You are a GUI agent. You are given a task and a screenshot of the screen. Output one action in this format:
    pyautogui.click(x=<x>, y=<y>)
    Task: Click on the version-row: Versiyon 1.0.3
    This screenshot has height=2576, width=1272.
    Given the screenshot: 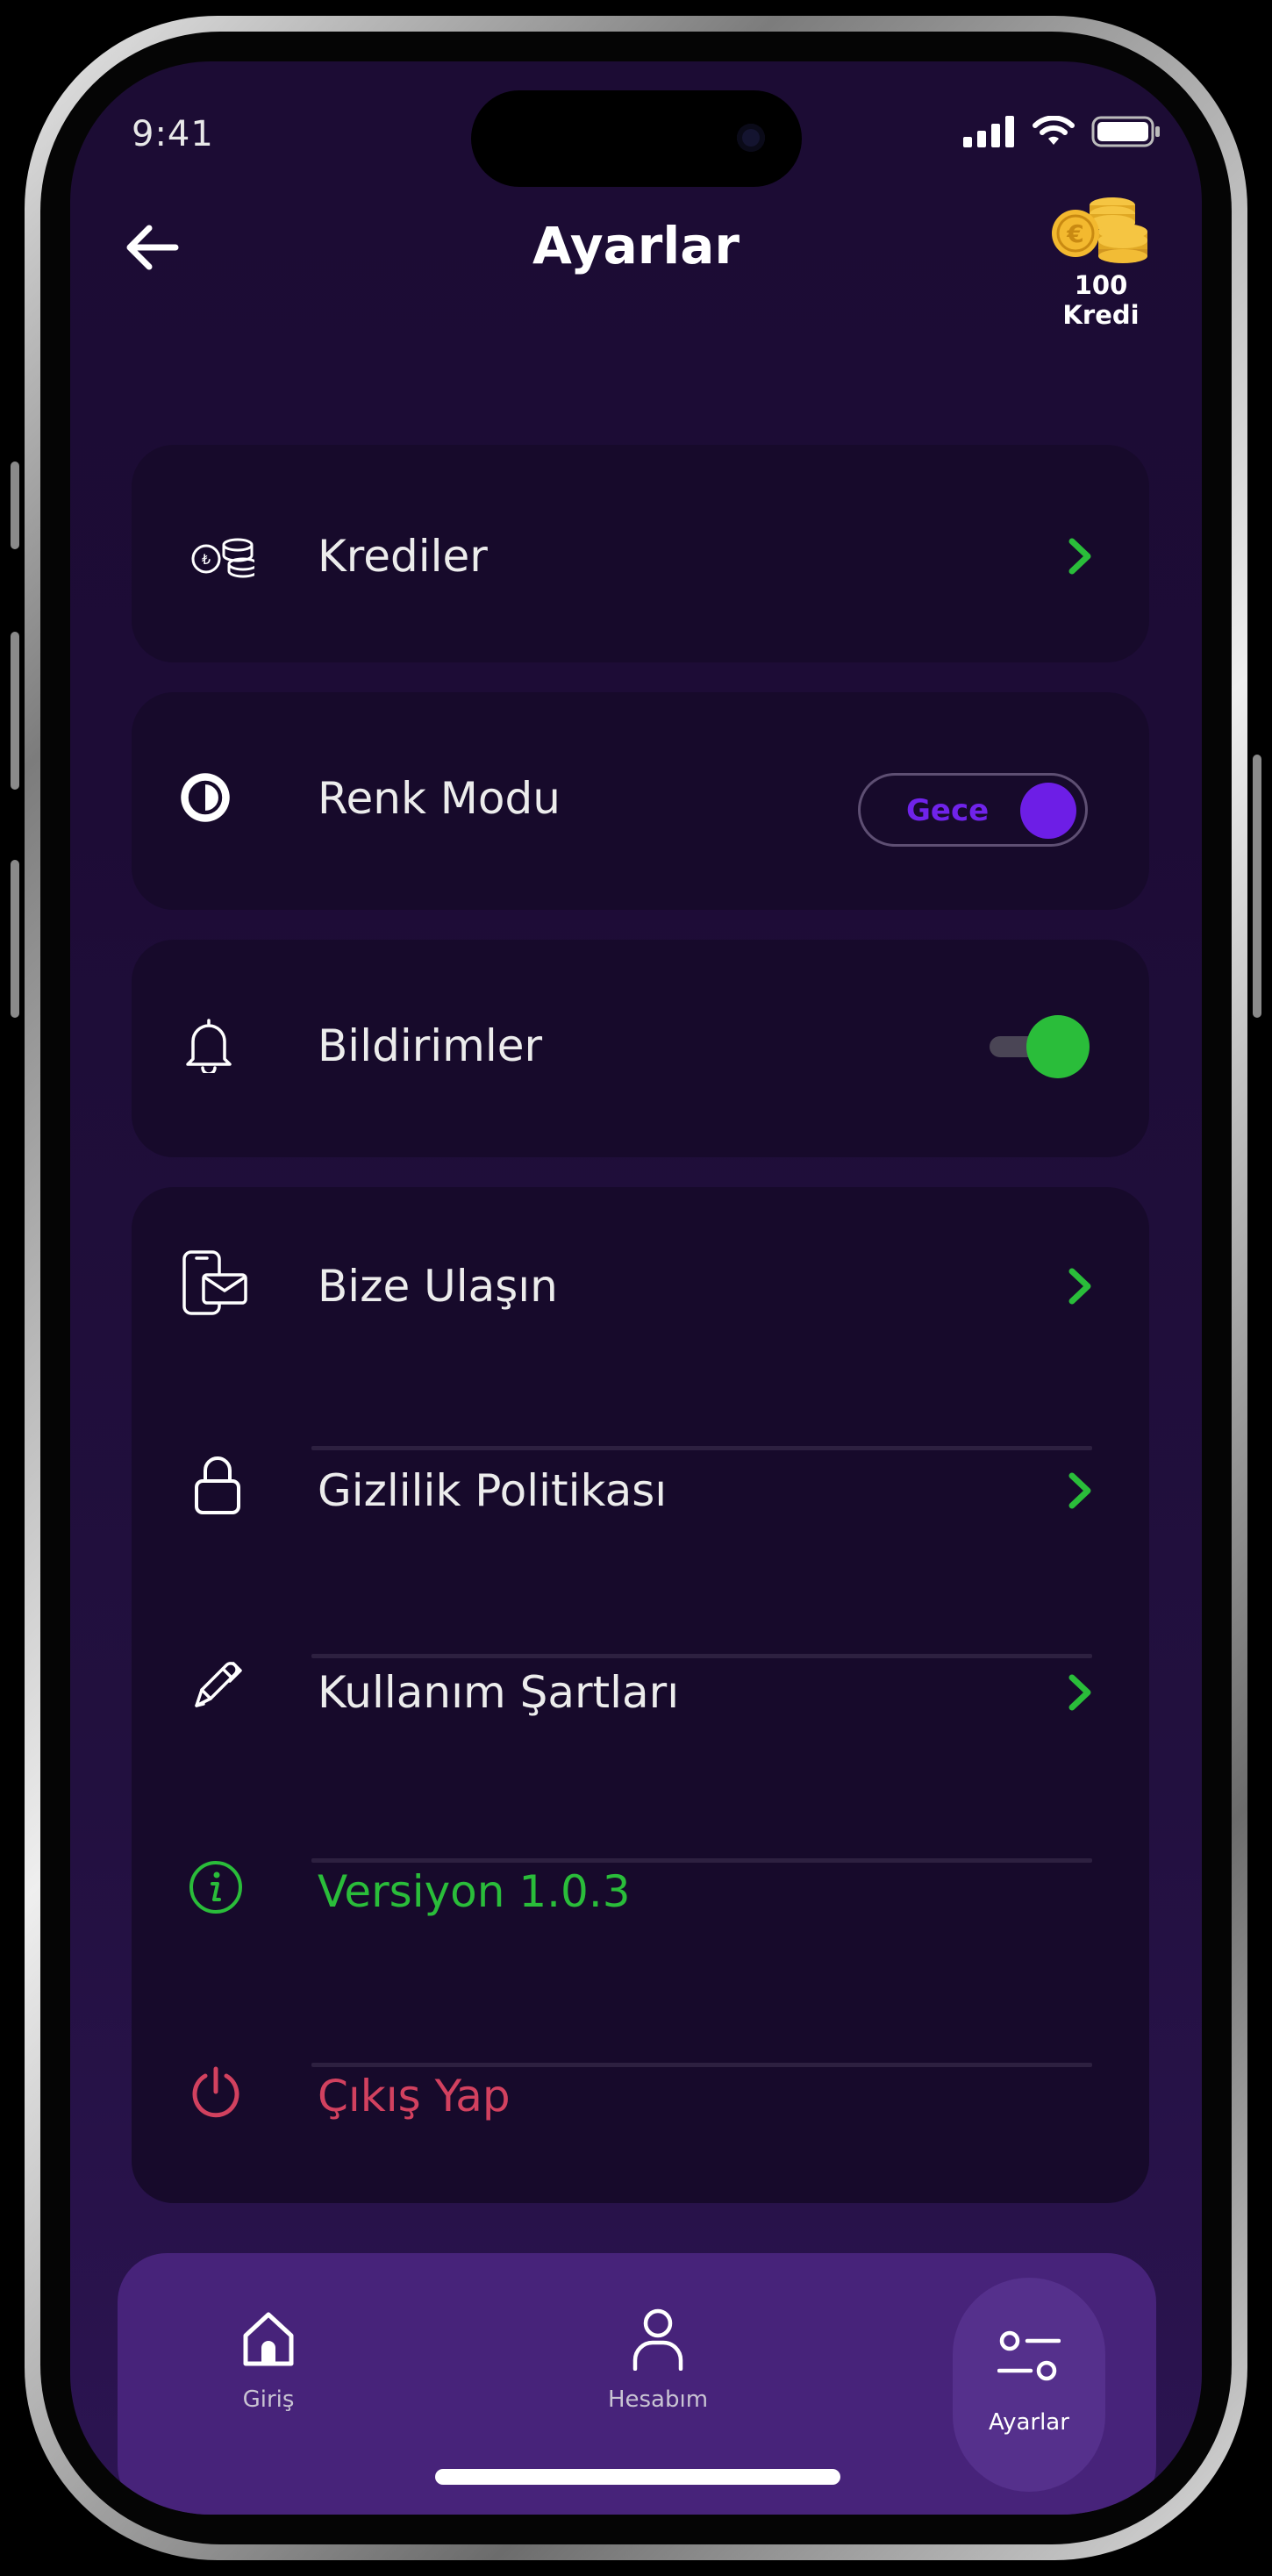 What is the action you would take?
    pyautogui.click(x=640, y=1889)
    